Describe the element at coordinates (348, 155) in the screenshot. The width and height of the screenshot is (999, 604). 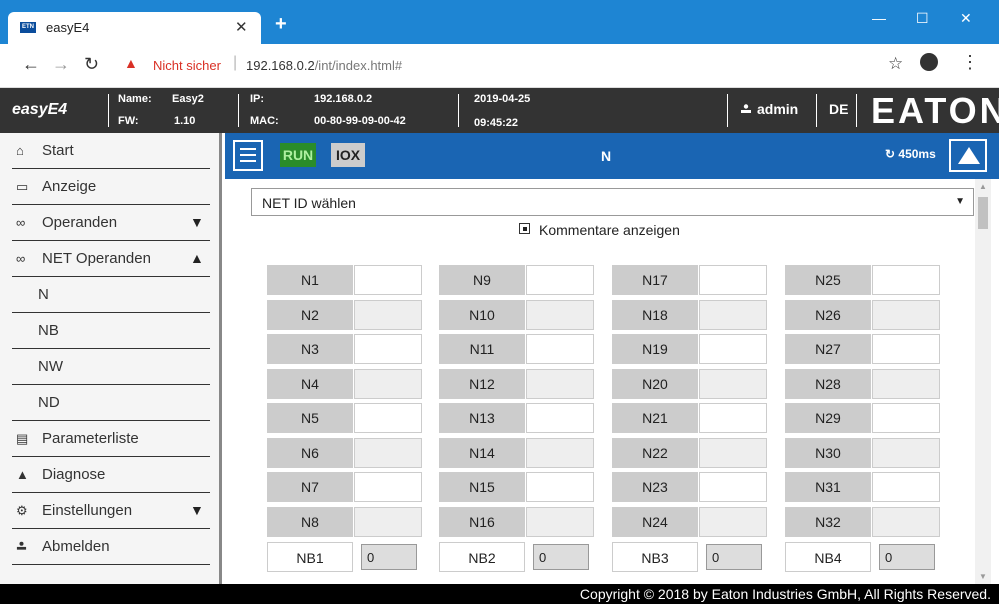
I see `iox-status-badge: IOX` at that location.